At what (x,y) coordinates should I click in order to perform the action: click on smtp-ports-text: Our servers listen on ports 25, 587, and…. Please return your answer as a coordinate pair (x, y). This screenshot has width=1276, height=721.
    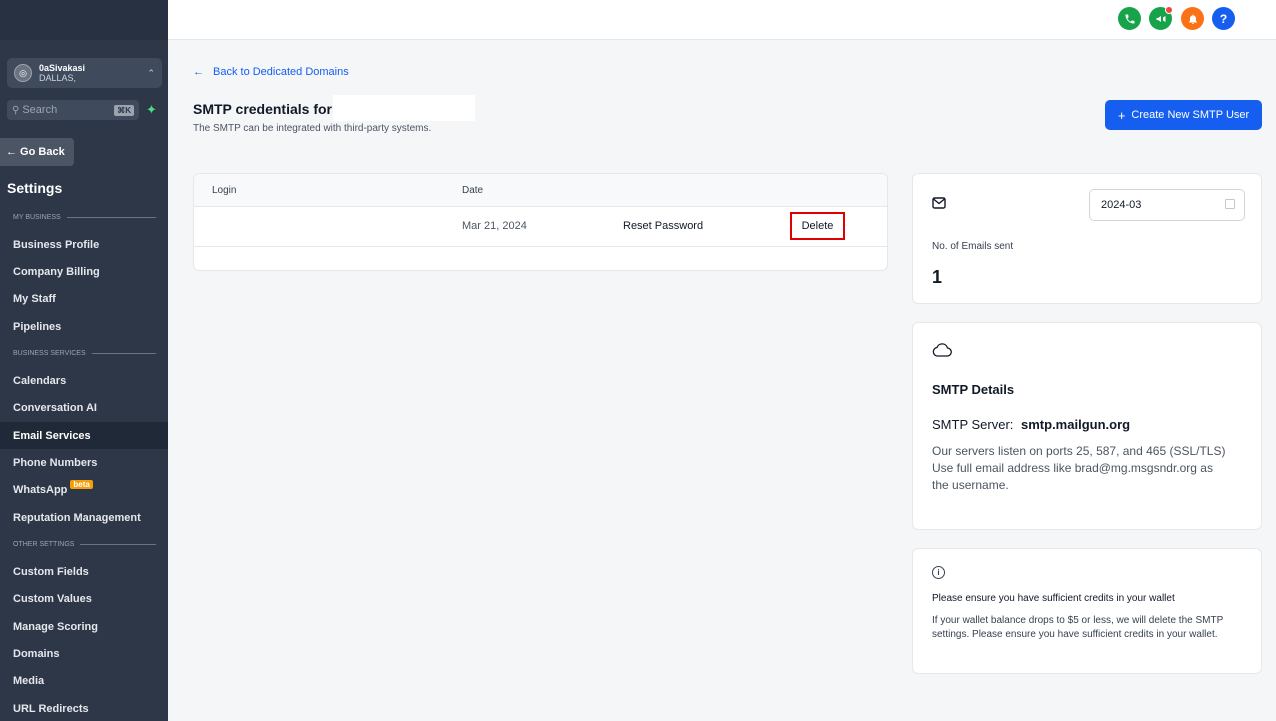
    Looking at the image, I should click on (1079, 451).